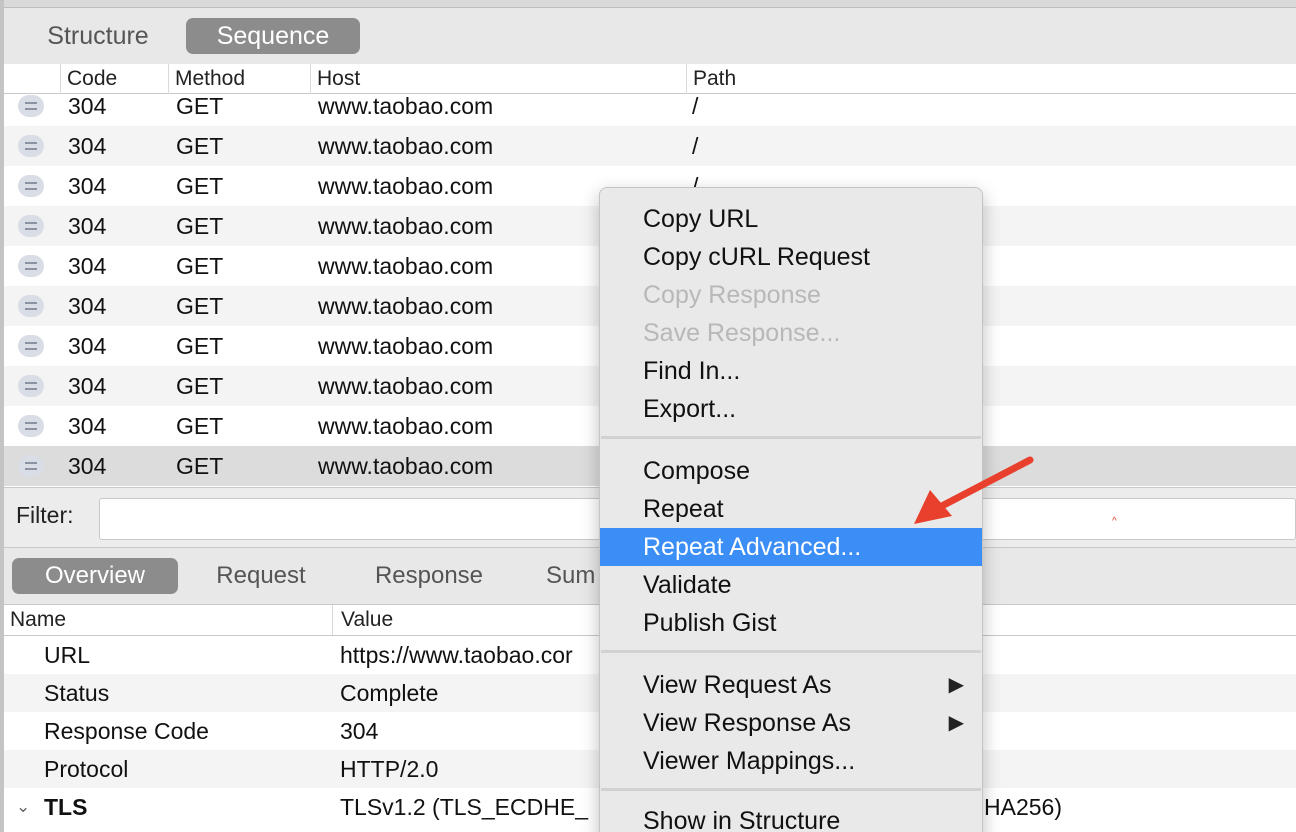 This screenshot has height=832, width=1296. What do you see at coordinates (2, 416) in the screenshot?
I see `window-left-edge` at bounding box center [2, 416].